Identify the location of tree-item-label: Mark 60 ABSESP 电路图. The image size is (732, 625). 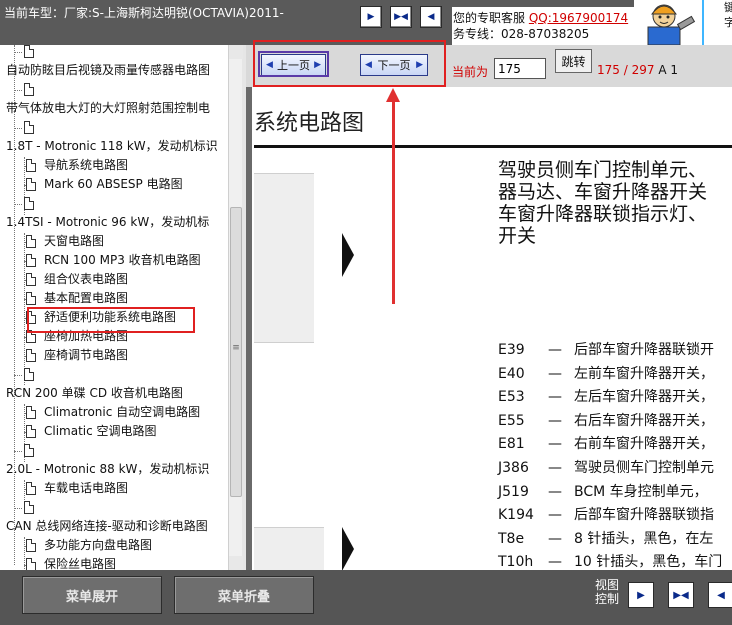
(113, 184).